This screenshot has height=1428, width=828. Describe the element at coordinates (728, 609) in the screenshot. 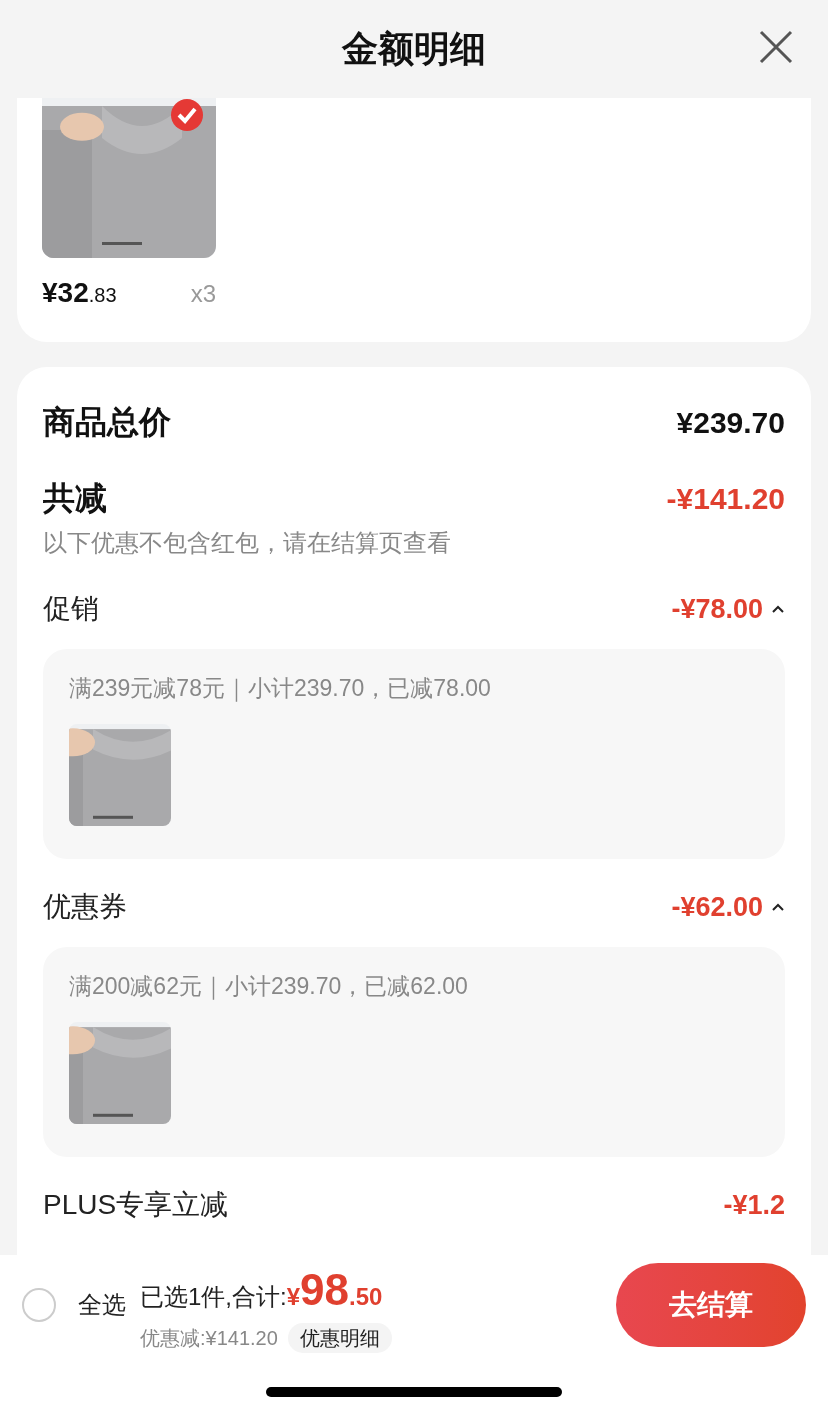

I see `discount-toggle: -¥78.00` at that location.